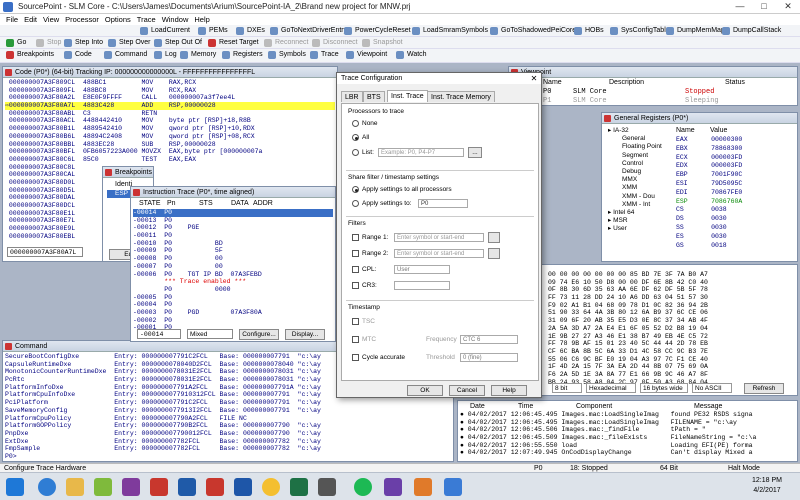 Image resolution: width=800 pixels, height=500 pixels. What do you see at coordinates (664, 388) in the screenshot?
I see `bytes-wide-select: 16 bytes wide` at bounding box center [664, 388].